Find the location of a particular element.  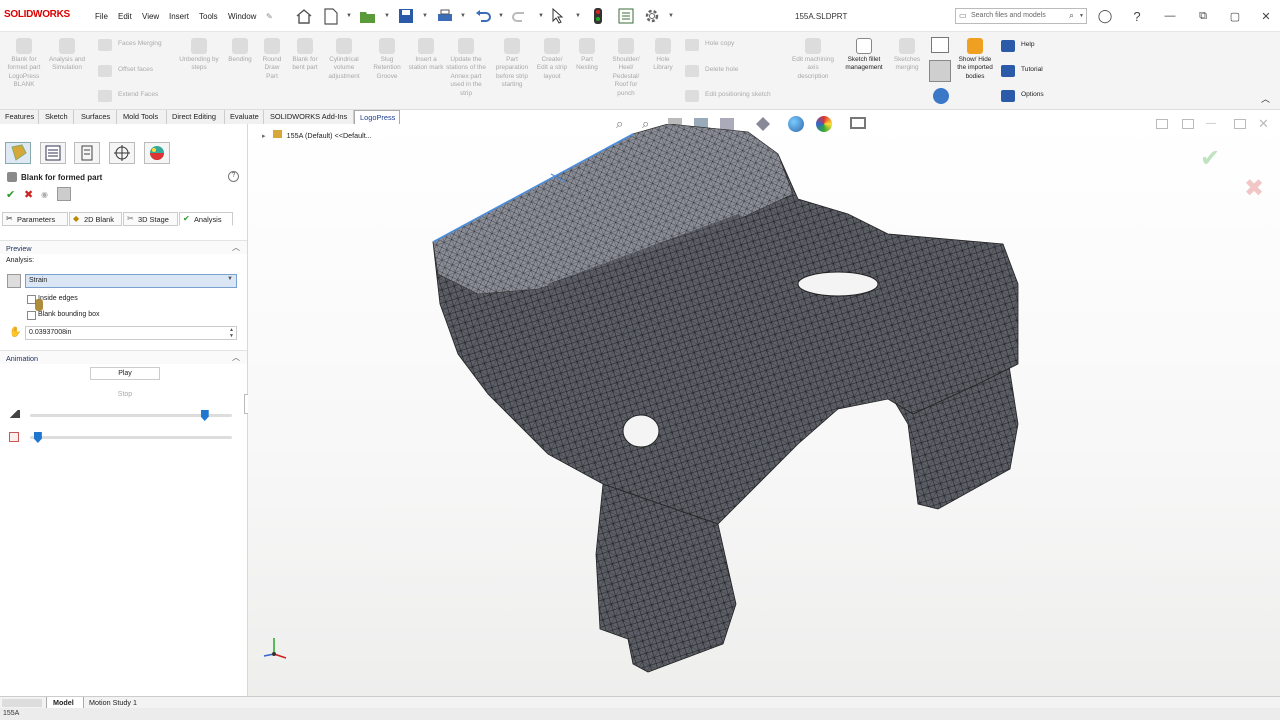

animation-section-header: Animation ︿ is located at coordinates (123, 357).